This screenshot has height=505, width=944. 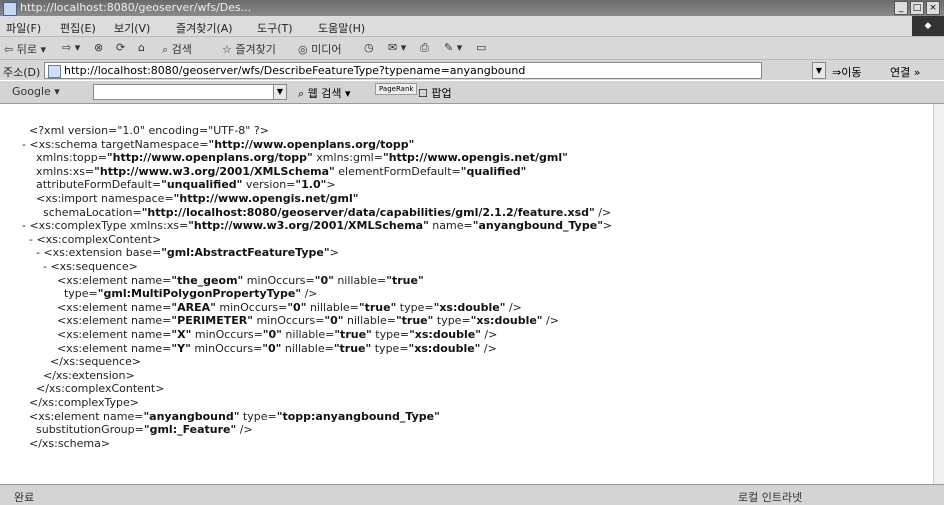 I want to click on history-icon: ◷, so click(x=369, y=47).